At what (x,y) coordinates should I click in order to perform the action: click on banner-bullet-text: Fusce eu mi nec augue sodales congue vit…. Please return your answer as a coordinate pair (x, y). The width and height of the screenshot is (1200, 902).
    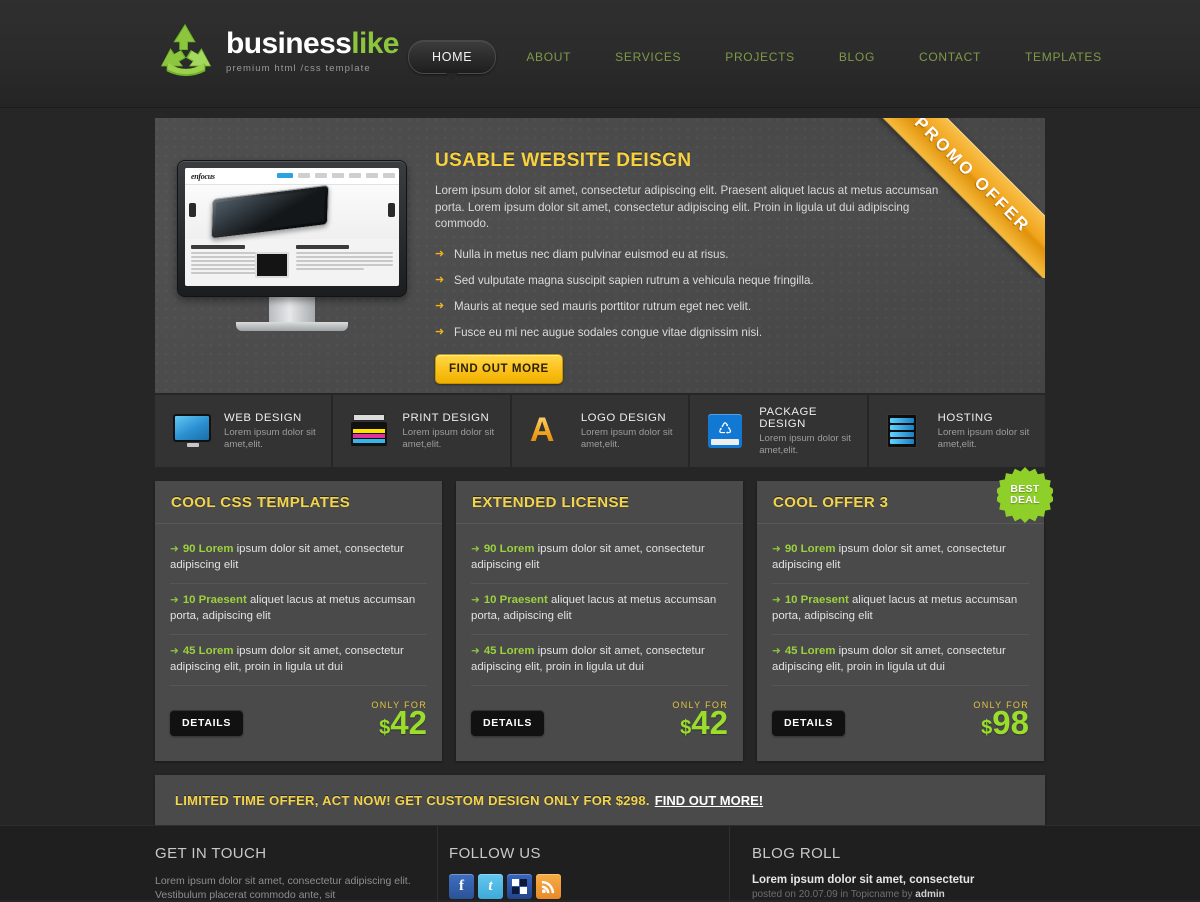
    Looking at the image, I should click on (608, 332).